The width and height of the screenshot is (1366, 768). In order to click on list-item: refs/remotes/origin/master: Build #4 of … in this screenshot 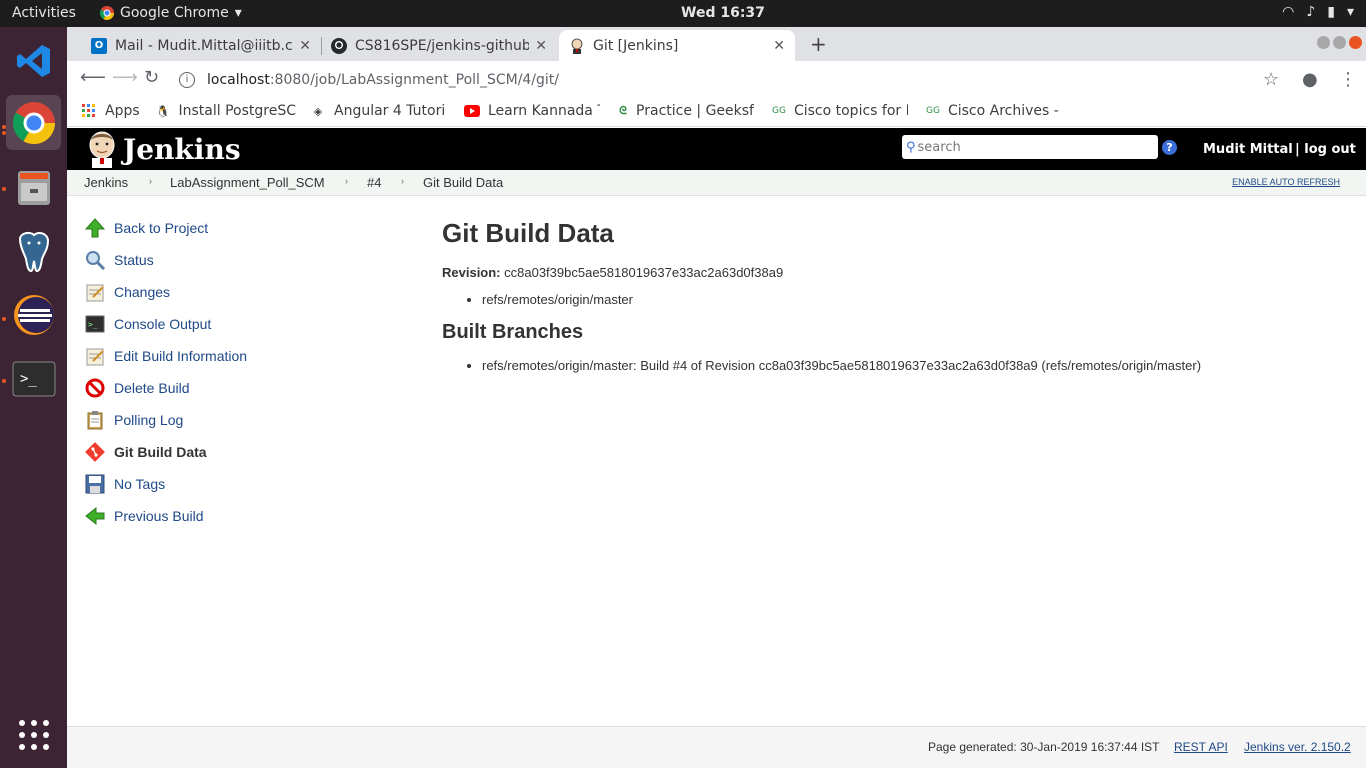, I will do `click(841, 365)`.